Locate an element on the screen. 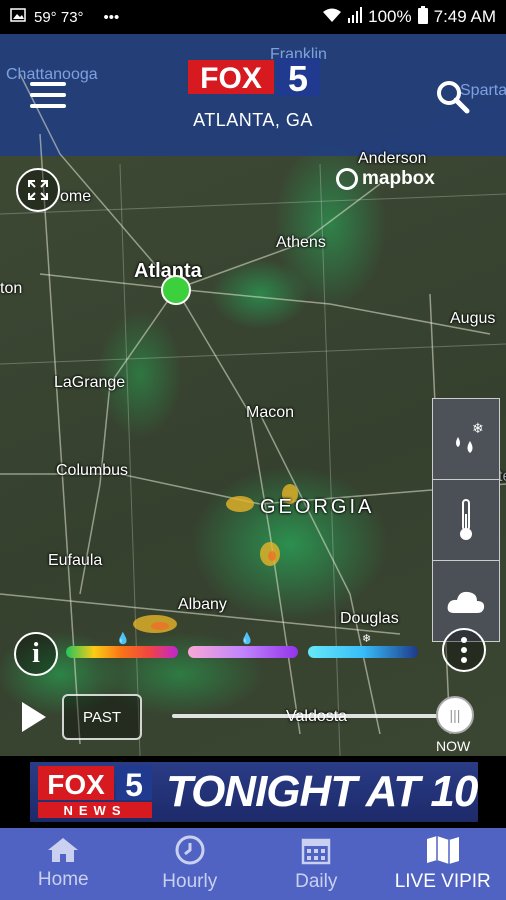  status-time: 7:49 AM is located at coordinates (464, 16).